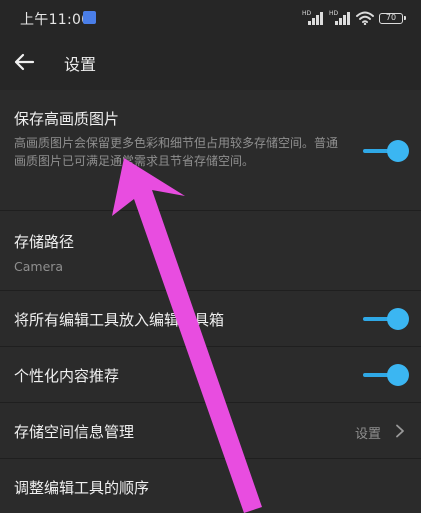  What do you see at coordinates (55, 20) in the screenshot?
I see `status-time: 上午11:00` at bounding box center [55, 20].